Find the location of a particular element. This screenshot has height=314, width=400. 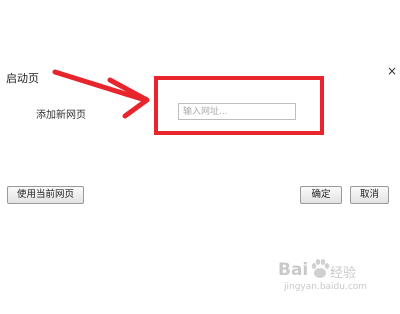

ok-button: 确定 is located at coordinates (321, 195).